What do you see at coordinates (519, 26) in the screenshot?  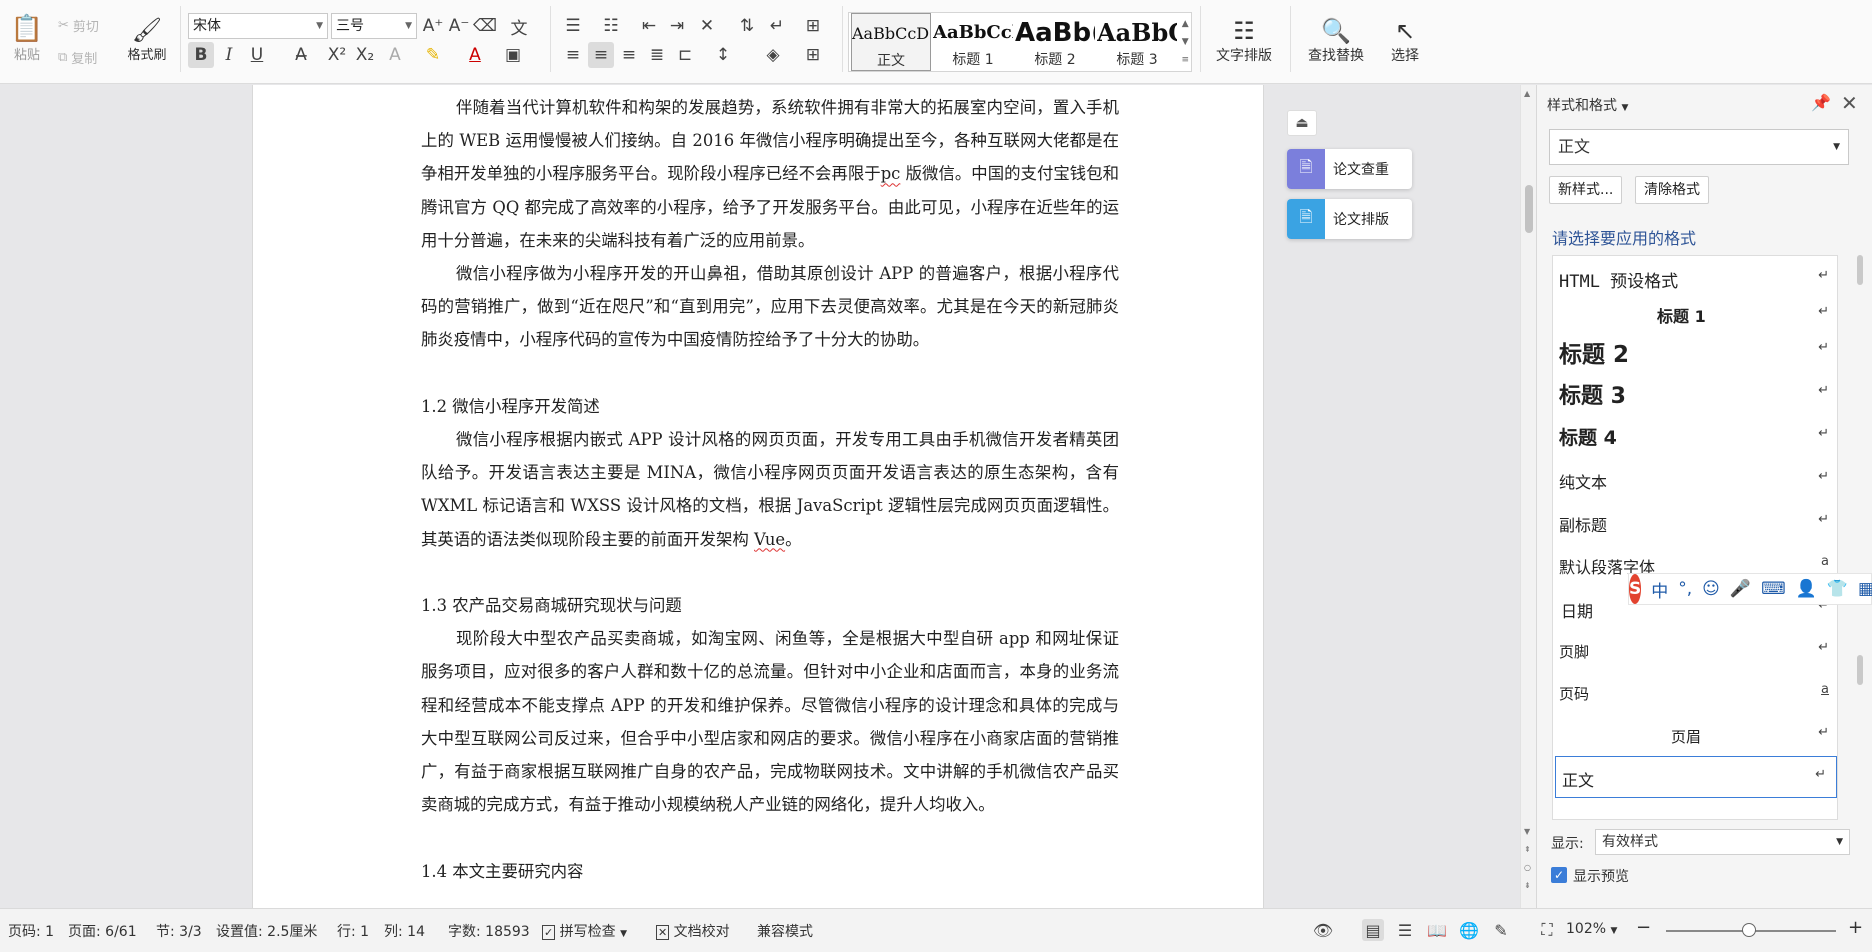 I see `phonetic-guide-icon: 文` at bounding box center [519, 26].